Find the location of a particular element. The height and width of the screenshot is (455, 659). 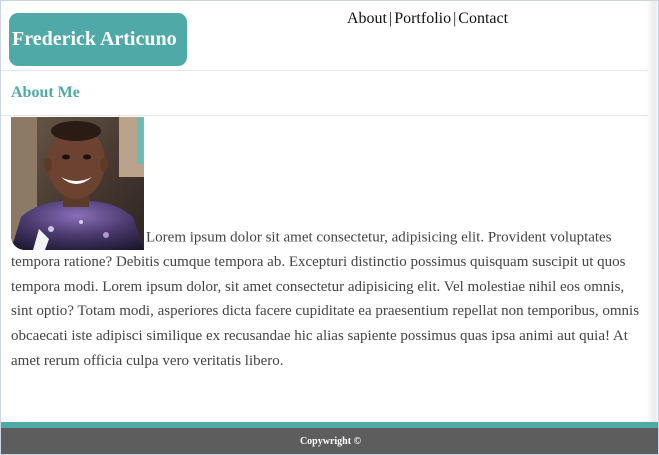

site-logo: Frederick Articuno is located at coordinates (98, 39).